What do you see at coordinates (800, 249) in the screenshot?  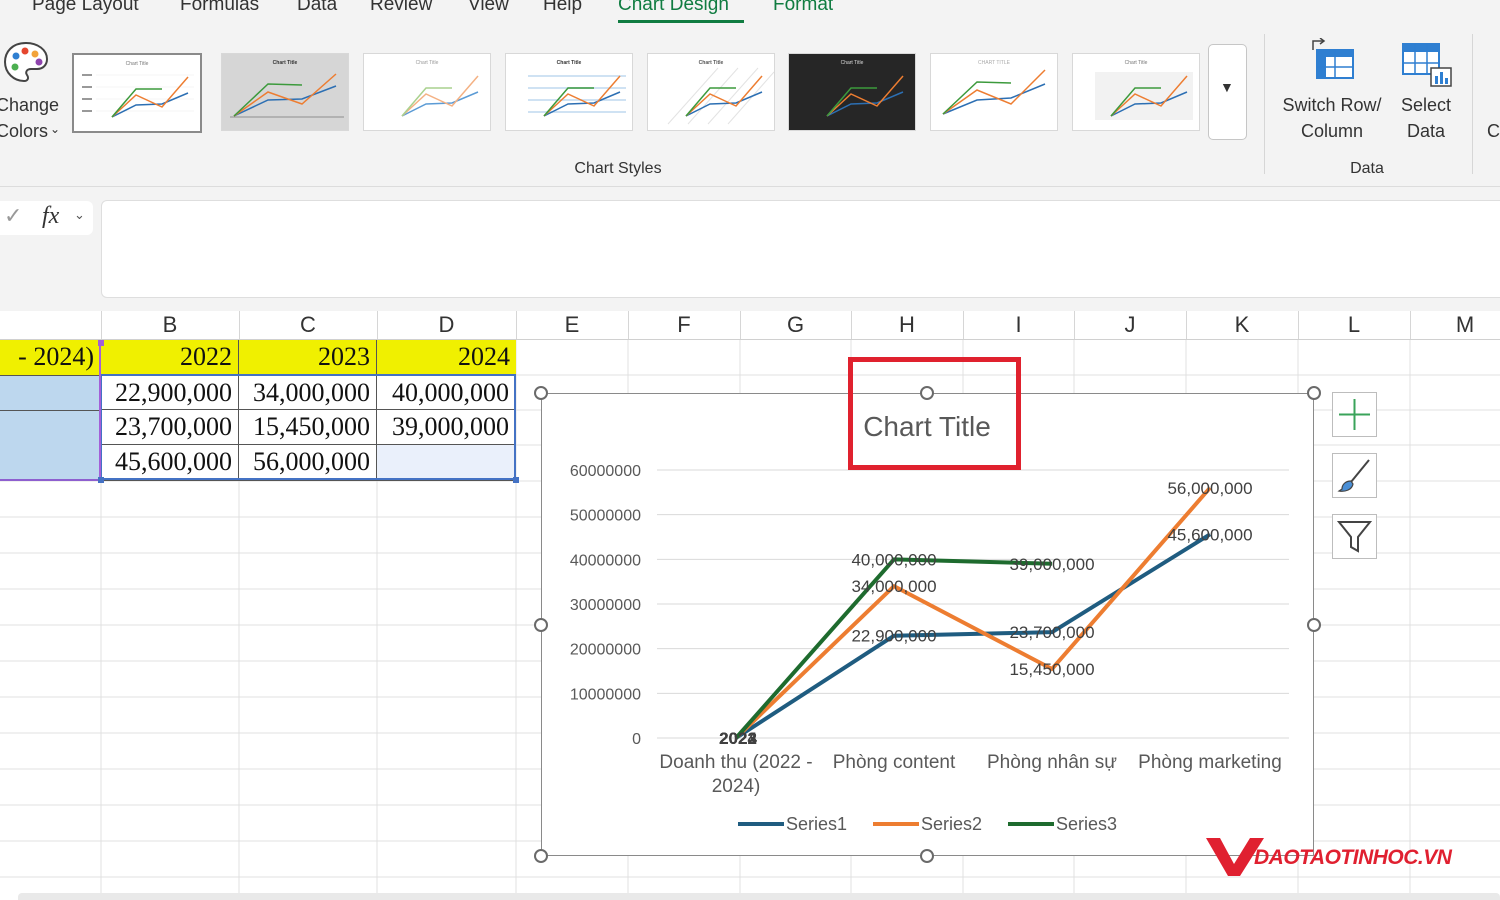 I see `formula-input` at bounding box center [800, 249].